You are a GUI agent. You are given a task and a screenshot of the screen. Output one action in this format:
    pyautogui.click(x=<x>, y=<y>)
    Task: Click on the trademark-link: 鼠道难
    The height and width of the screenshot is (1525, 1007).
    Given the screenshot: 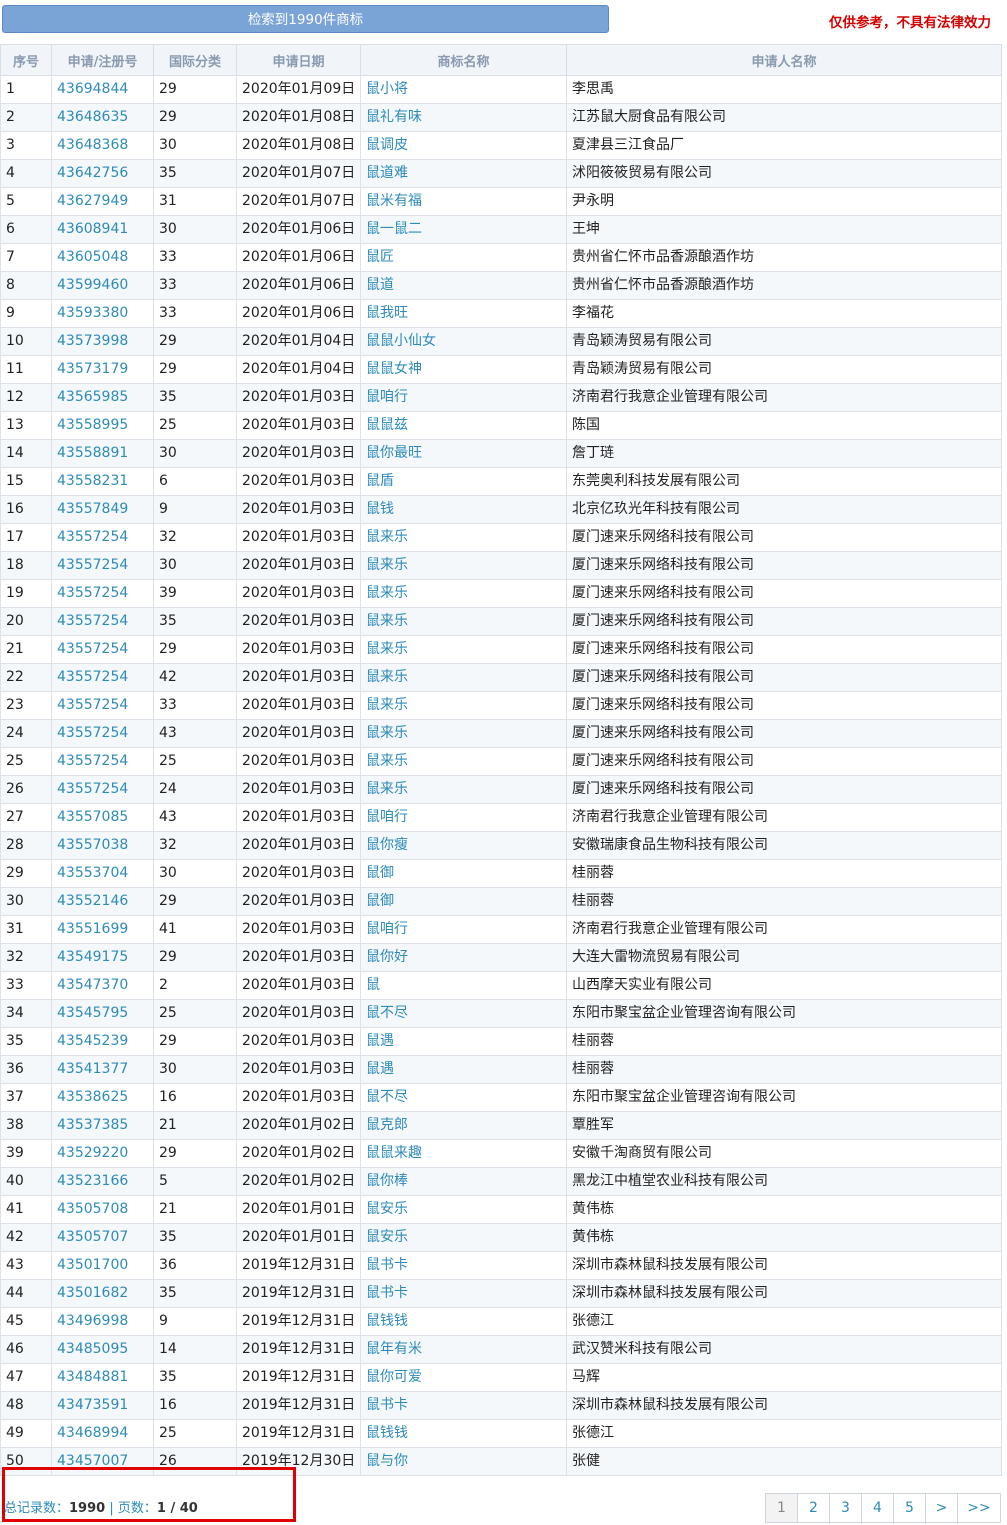 What is the action you would take?
    pyautogui.click(x=463, y=173)
    